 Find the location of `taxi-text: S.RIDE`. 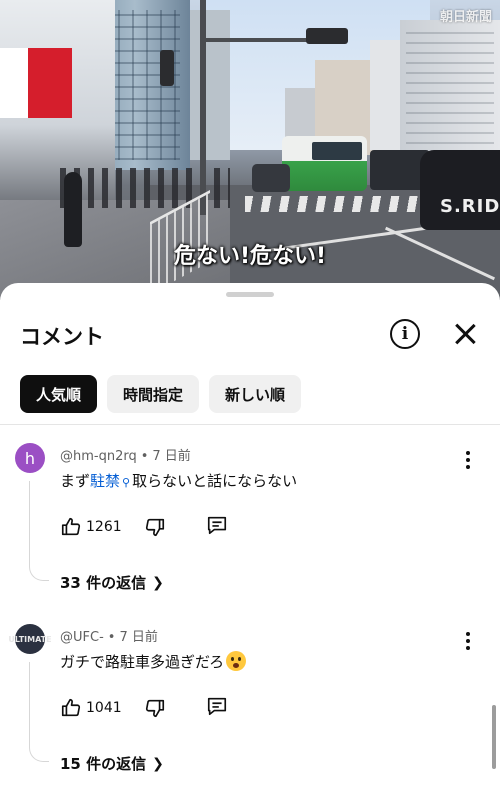

taxi-text: S.RIDE is located at coordinates (470, 206).